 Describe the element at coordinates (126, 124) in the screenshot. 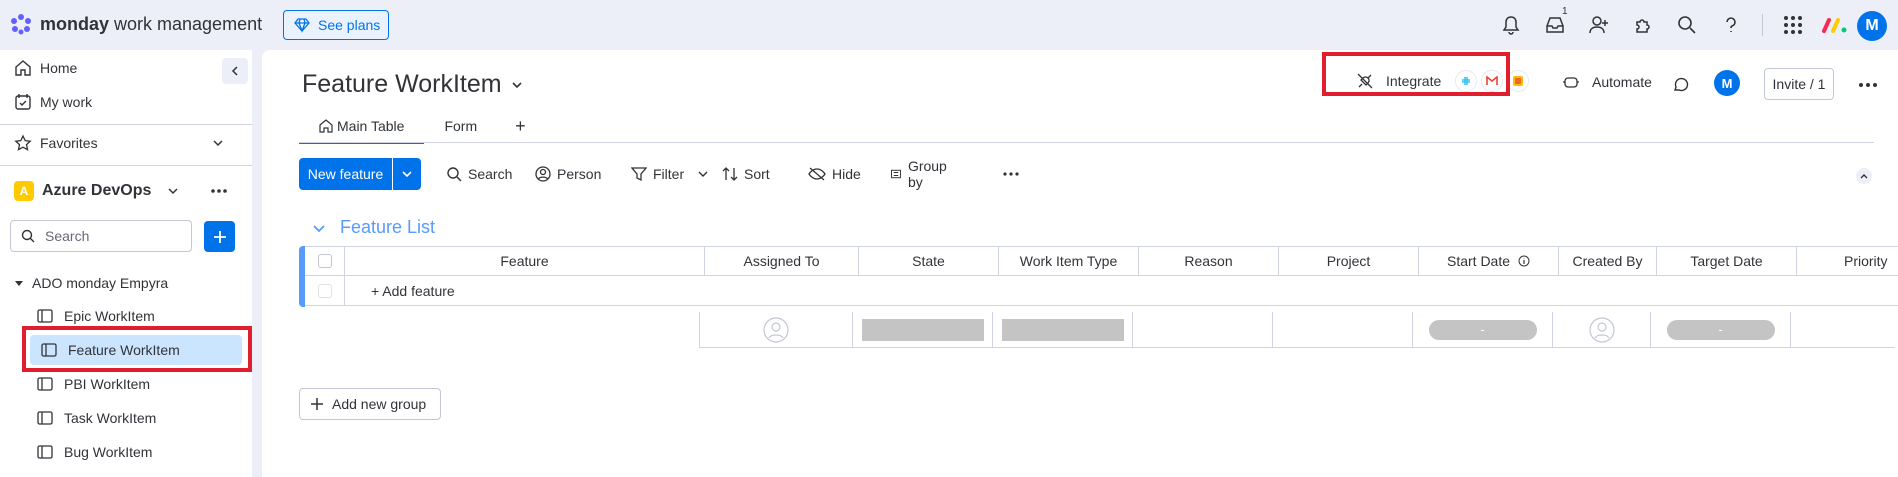

I see `sidebar-divider` at that location.